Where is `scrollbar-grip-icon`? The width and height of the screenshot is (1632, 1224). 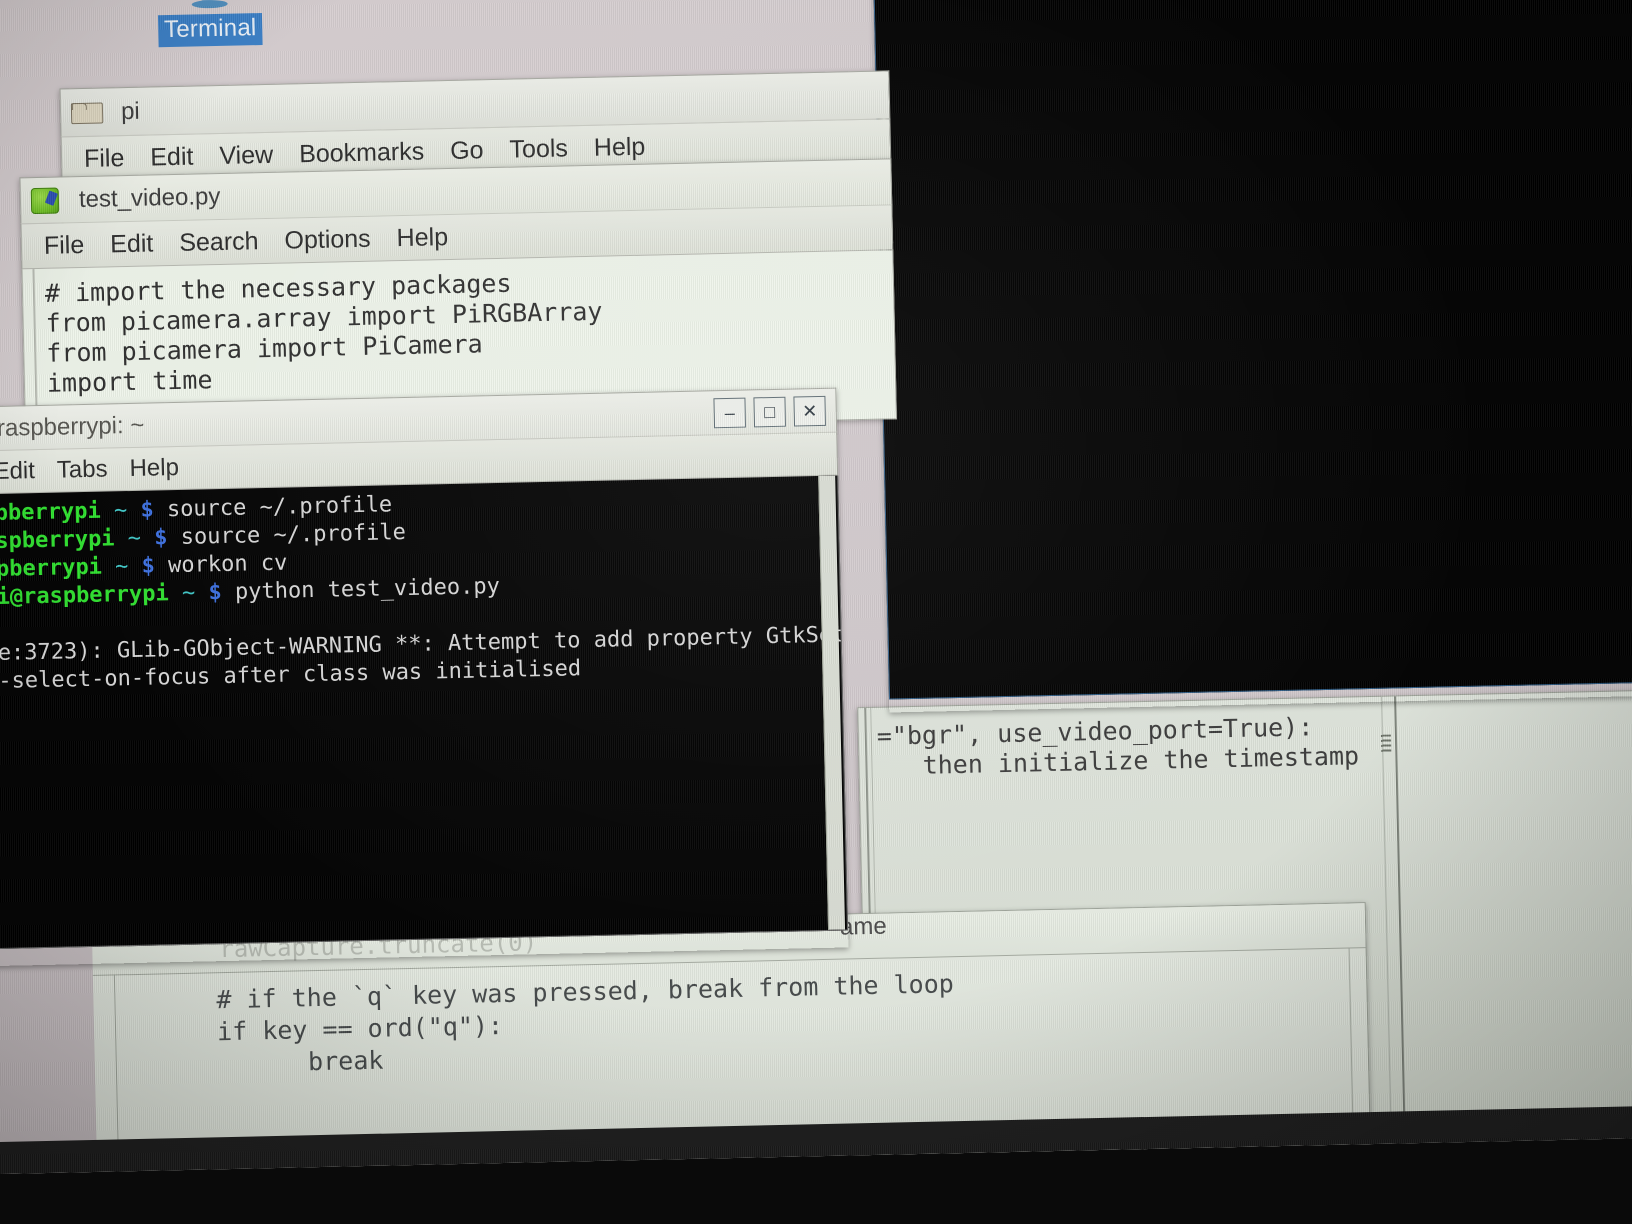
scrollbar-grip-icon is located at coordinates (1386, 743).